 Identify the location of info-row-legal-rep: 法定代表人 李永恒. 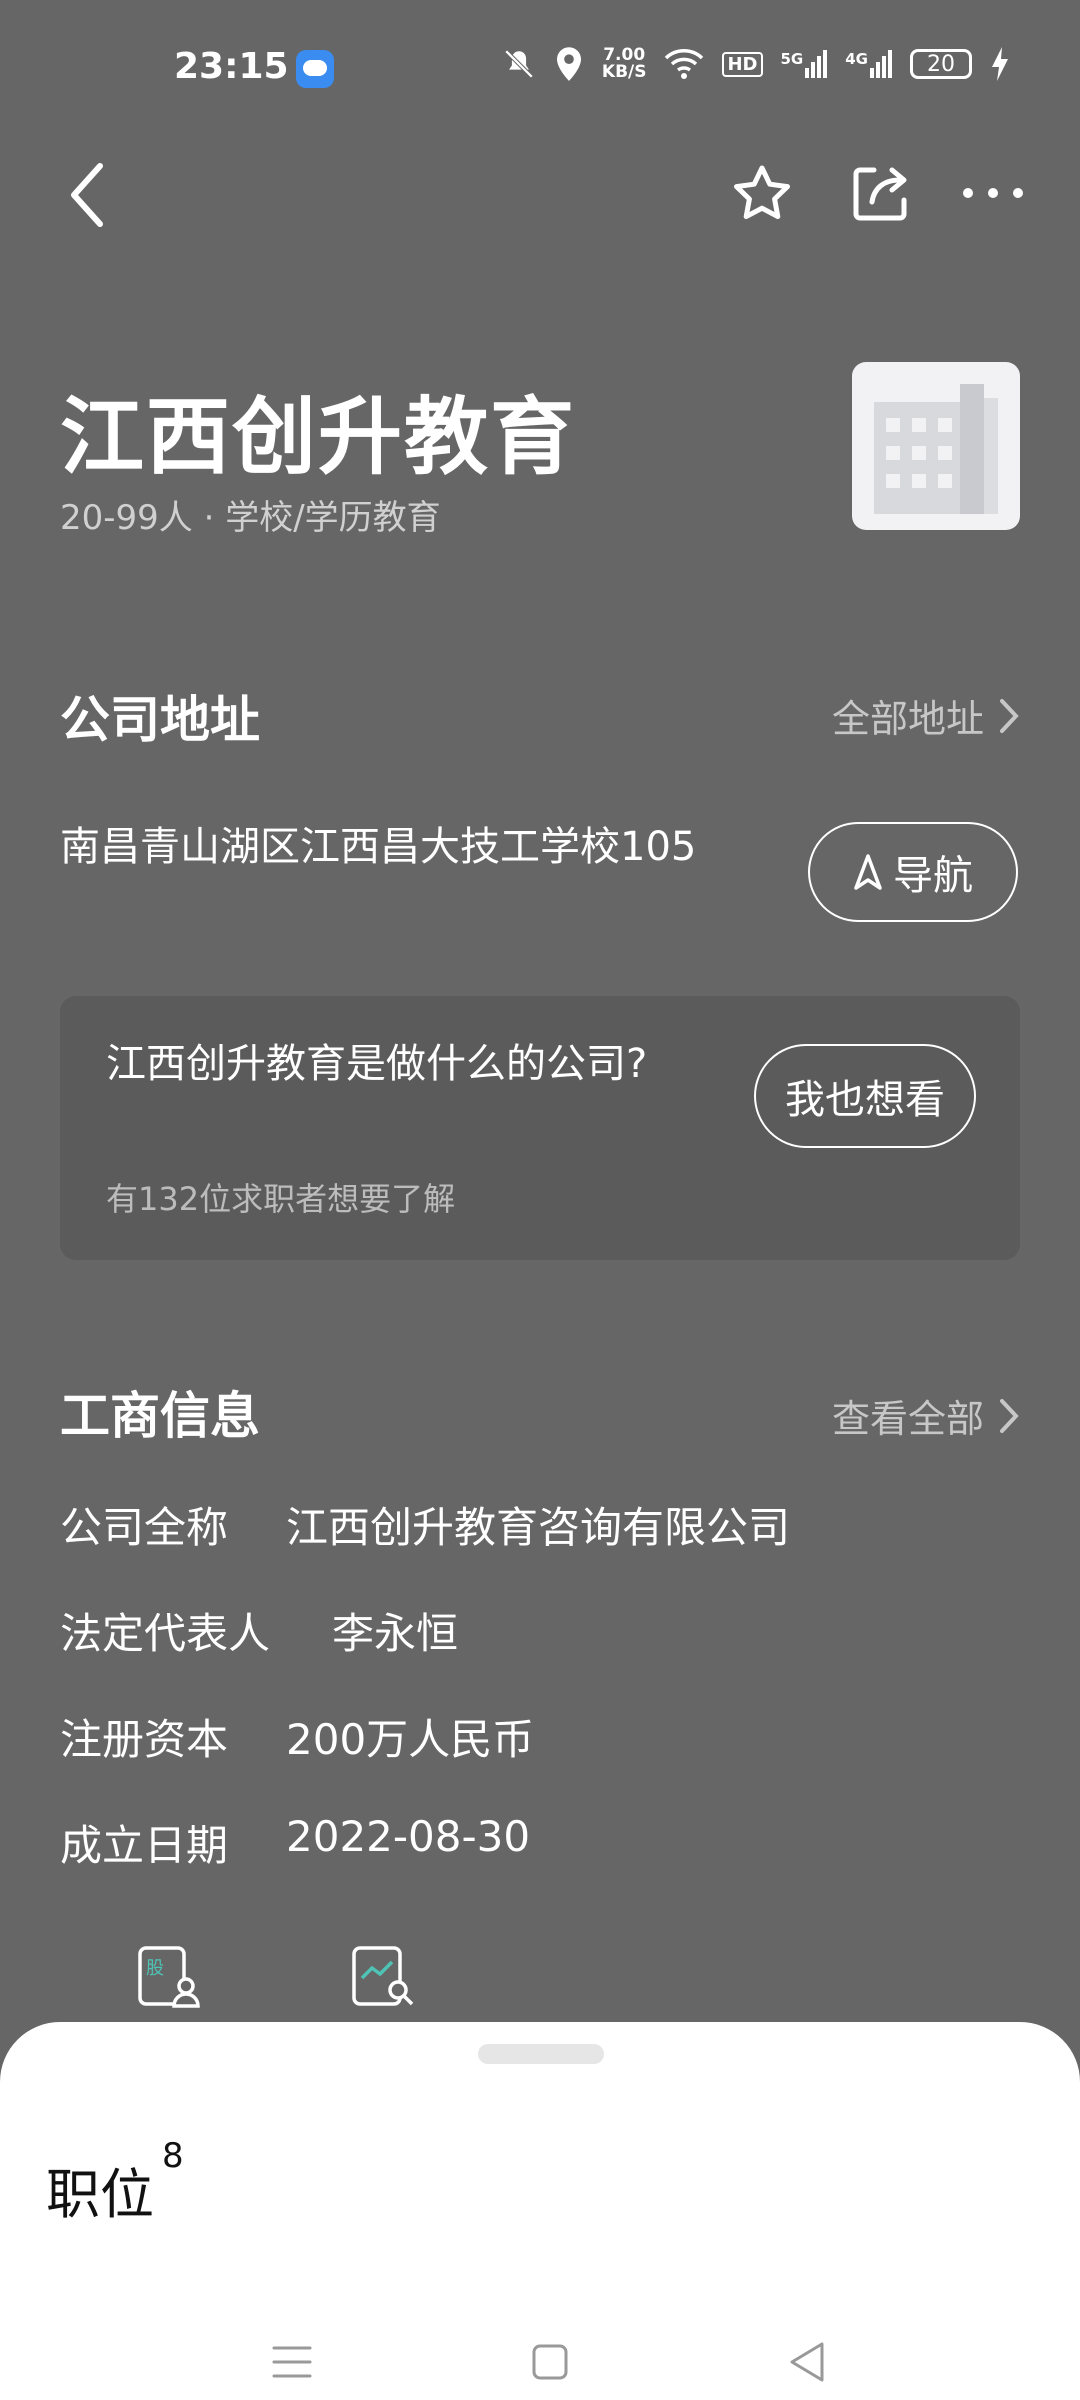
(259, 1630).